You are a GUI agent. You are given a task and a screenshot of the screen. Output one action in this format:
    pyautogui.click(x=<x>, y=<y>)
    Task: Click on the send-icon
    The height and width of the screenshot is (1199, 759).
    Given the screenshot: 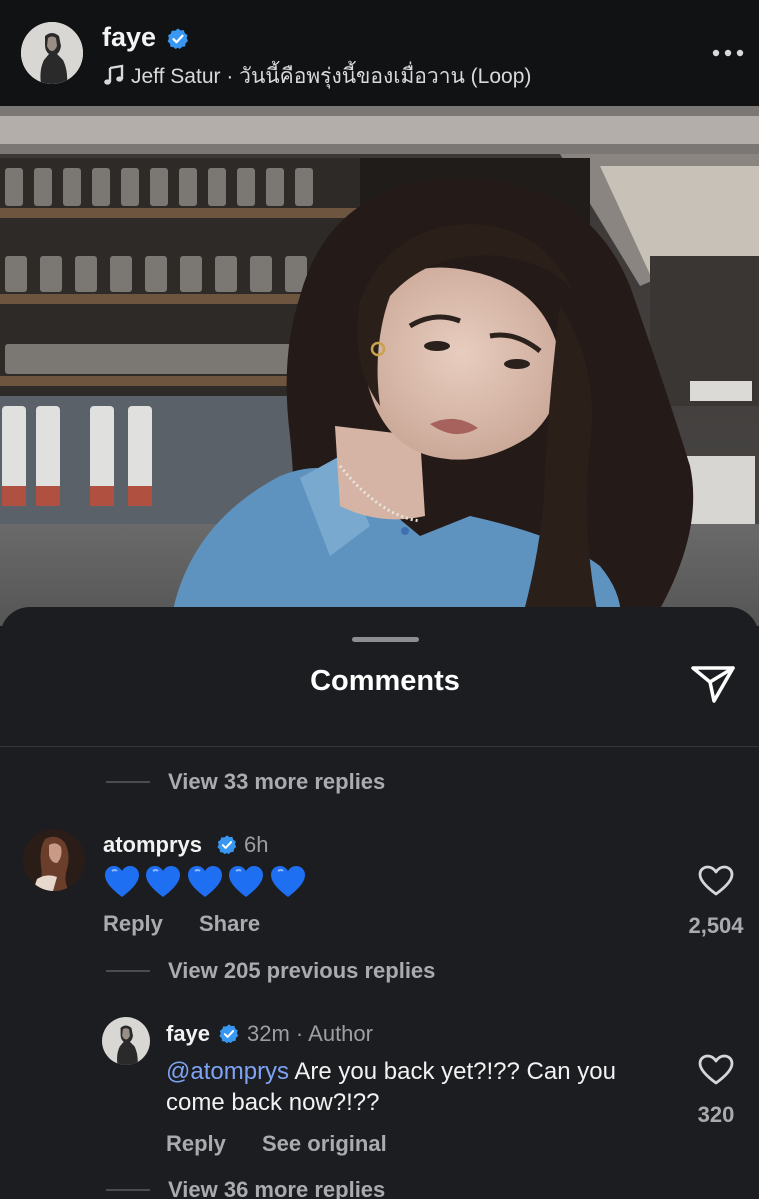 What is the action you would take?
    pyautogui.click(x=713, y=684)
    